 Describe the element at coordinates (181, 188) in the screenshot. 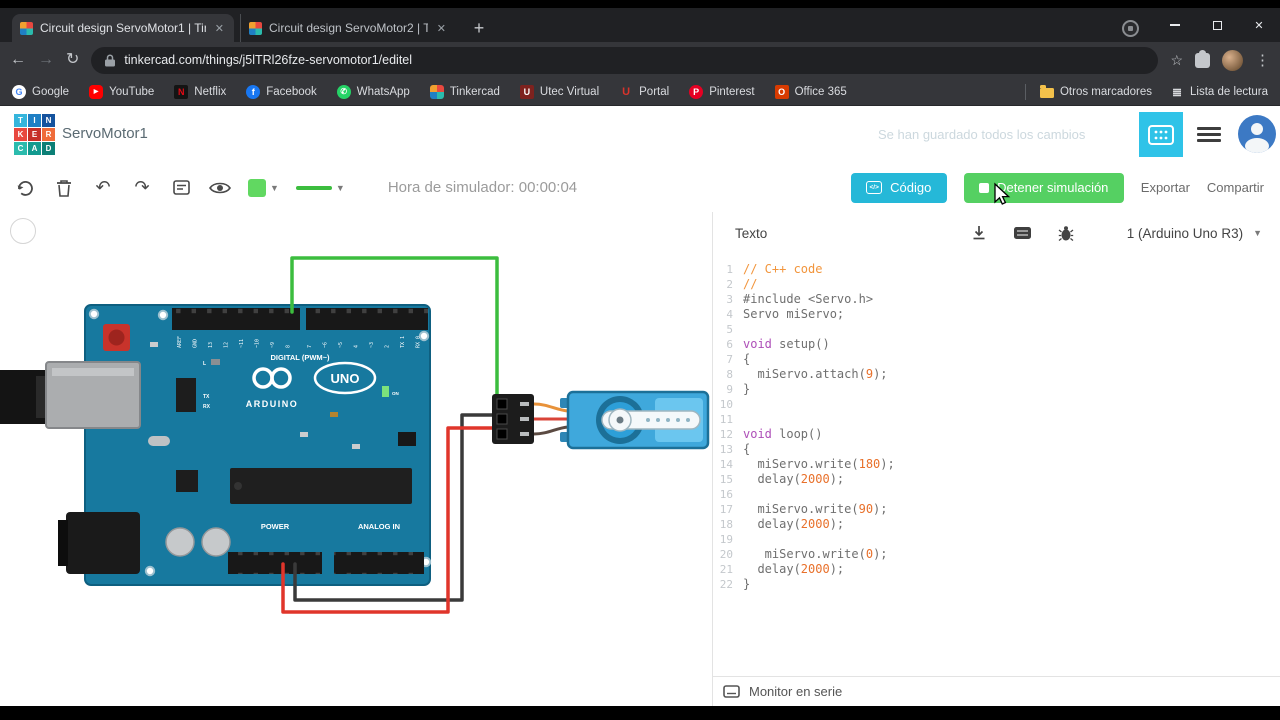

I see `notes-icon` at that location.